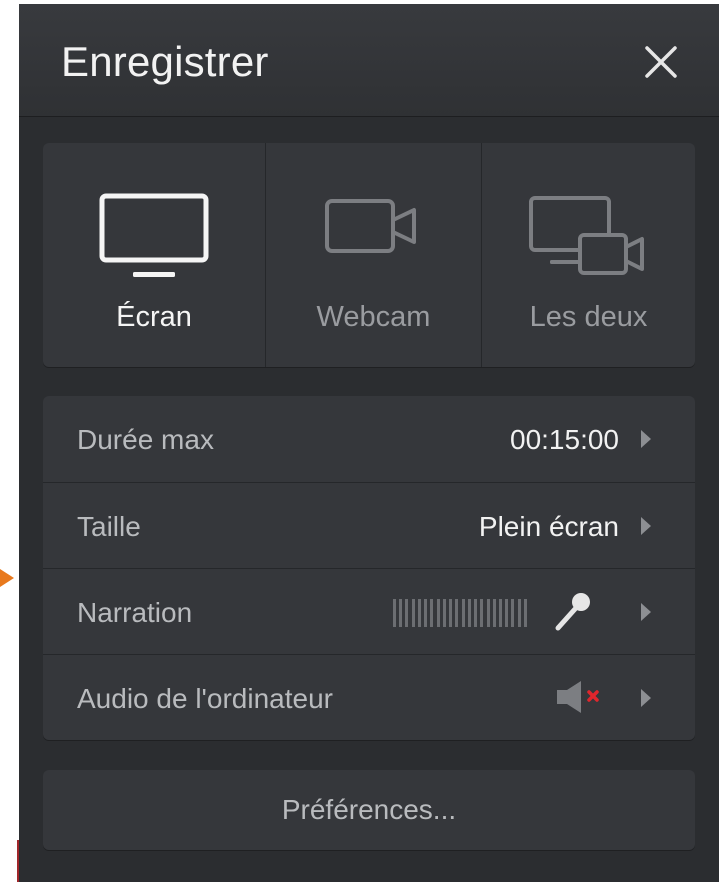 This screenshot has height=882, width=719. I want to click on setting-label: Audio de l'ordinateur, so click(205, 698).